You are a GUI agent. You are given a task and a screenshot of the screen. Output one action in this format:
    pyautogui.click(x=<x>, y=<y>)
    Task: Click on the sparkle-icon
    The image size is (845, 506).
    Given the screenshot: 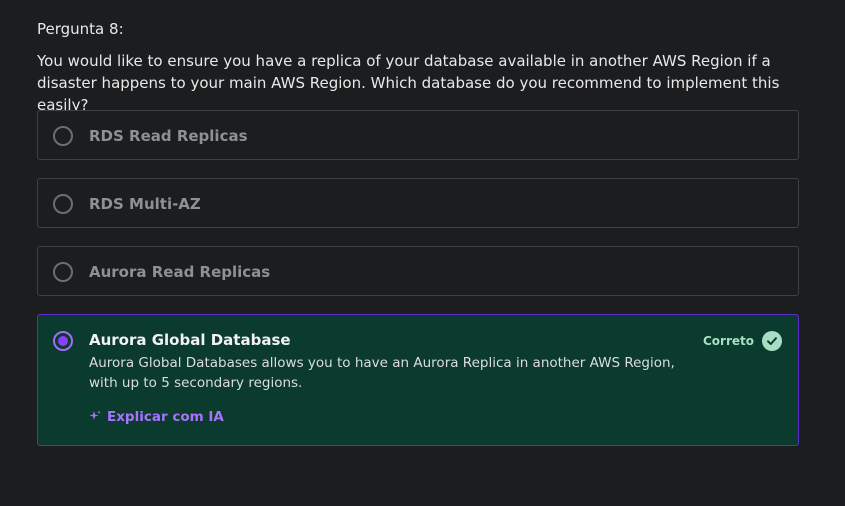 What is the action you would take?
    pyautogui.click(x=95, y=417)
    